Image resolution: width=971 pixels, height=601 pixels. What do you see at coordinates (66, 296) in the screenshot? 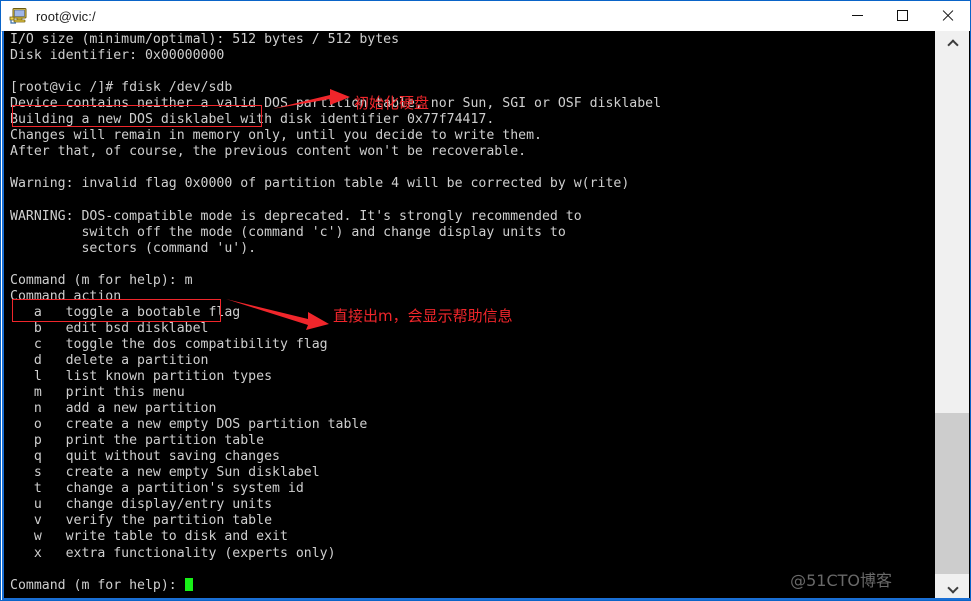
I see `terminal-line: Command action` at bounding box center [66, 296].